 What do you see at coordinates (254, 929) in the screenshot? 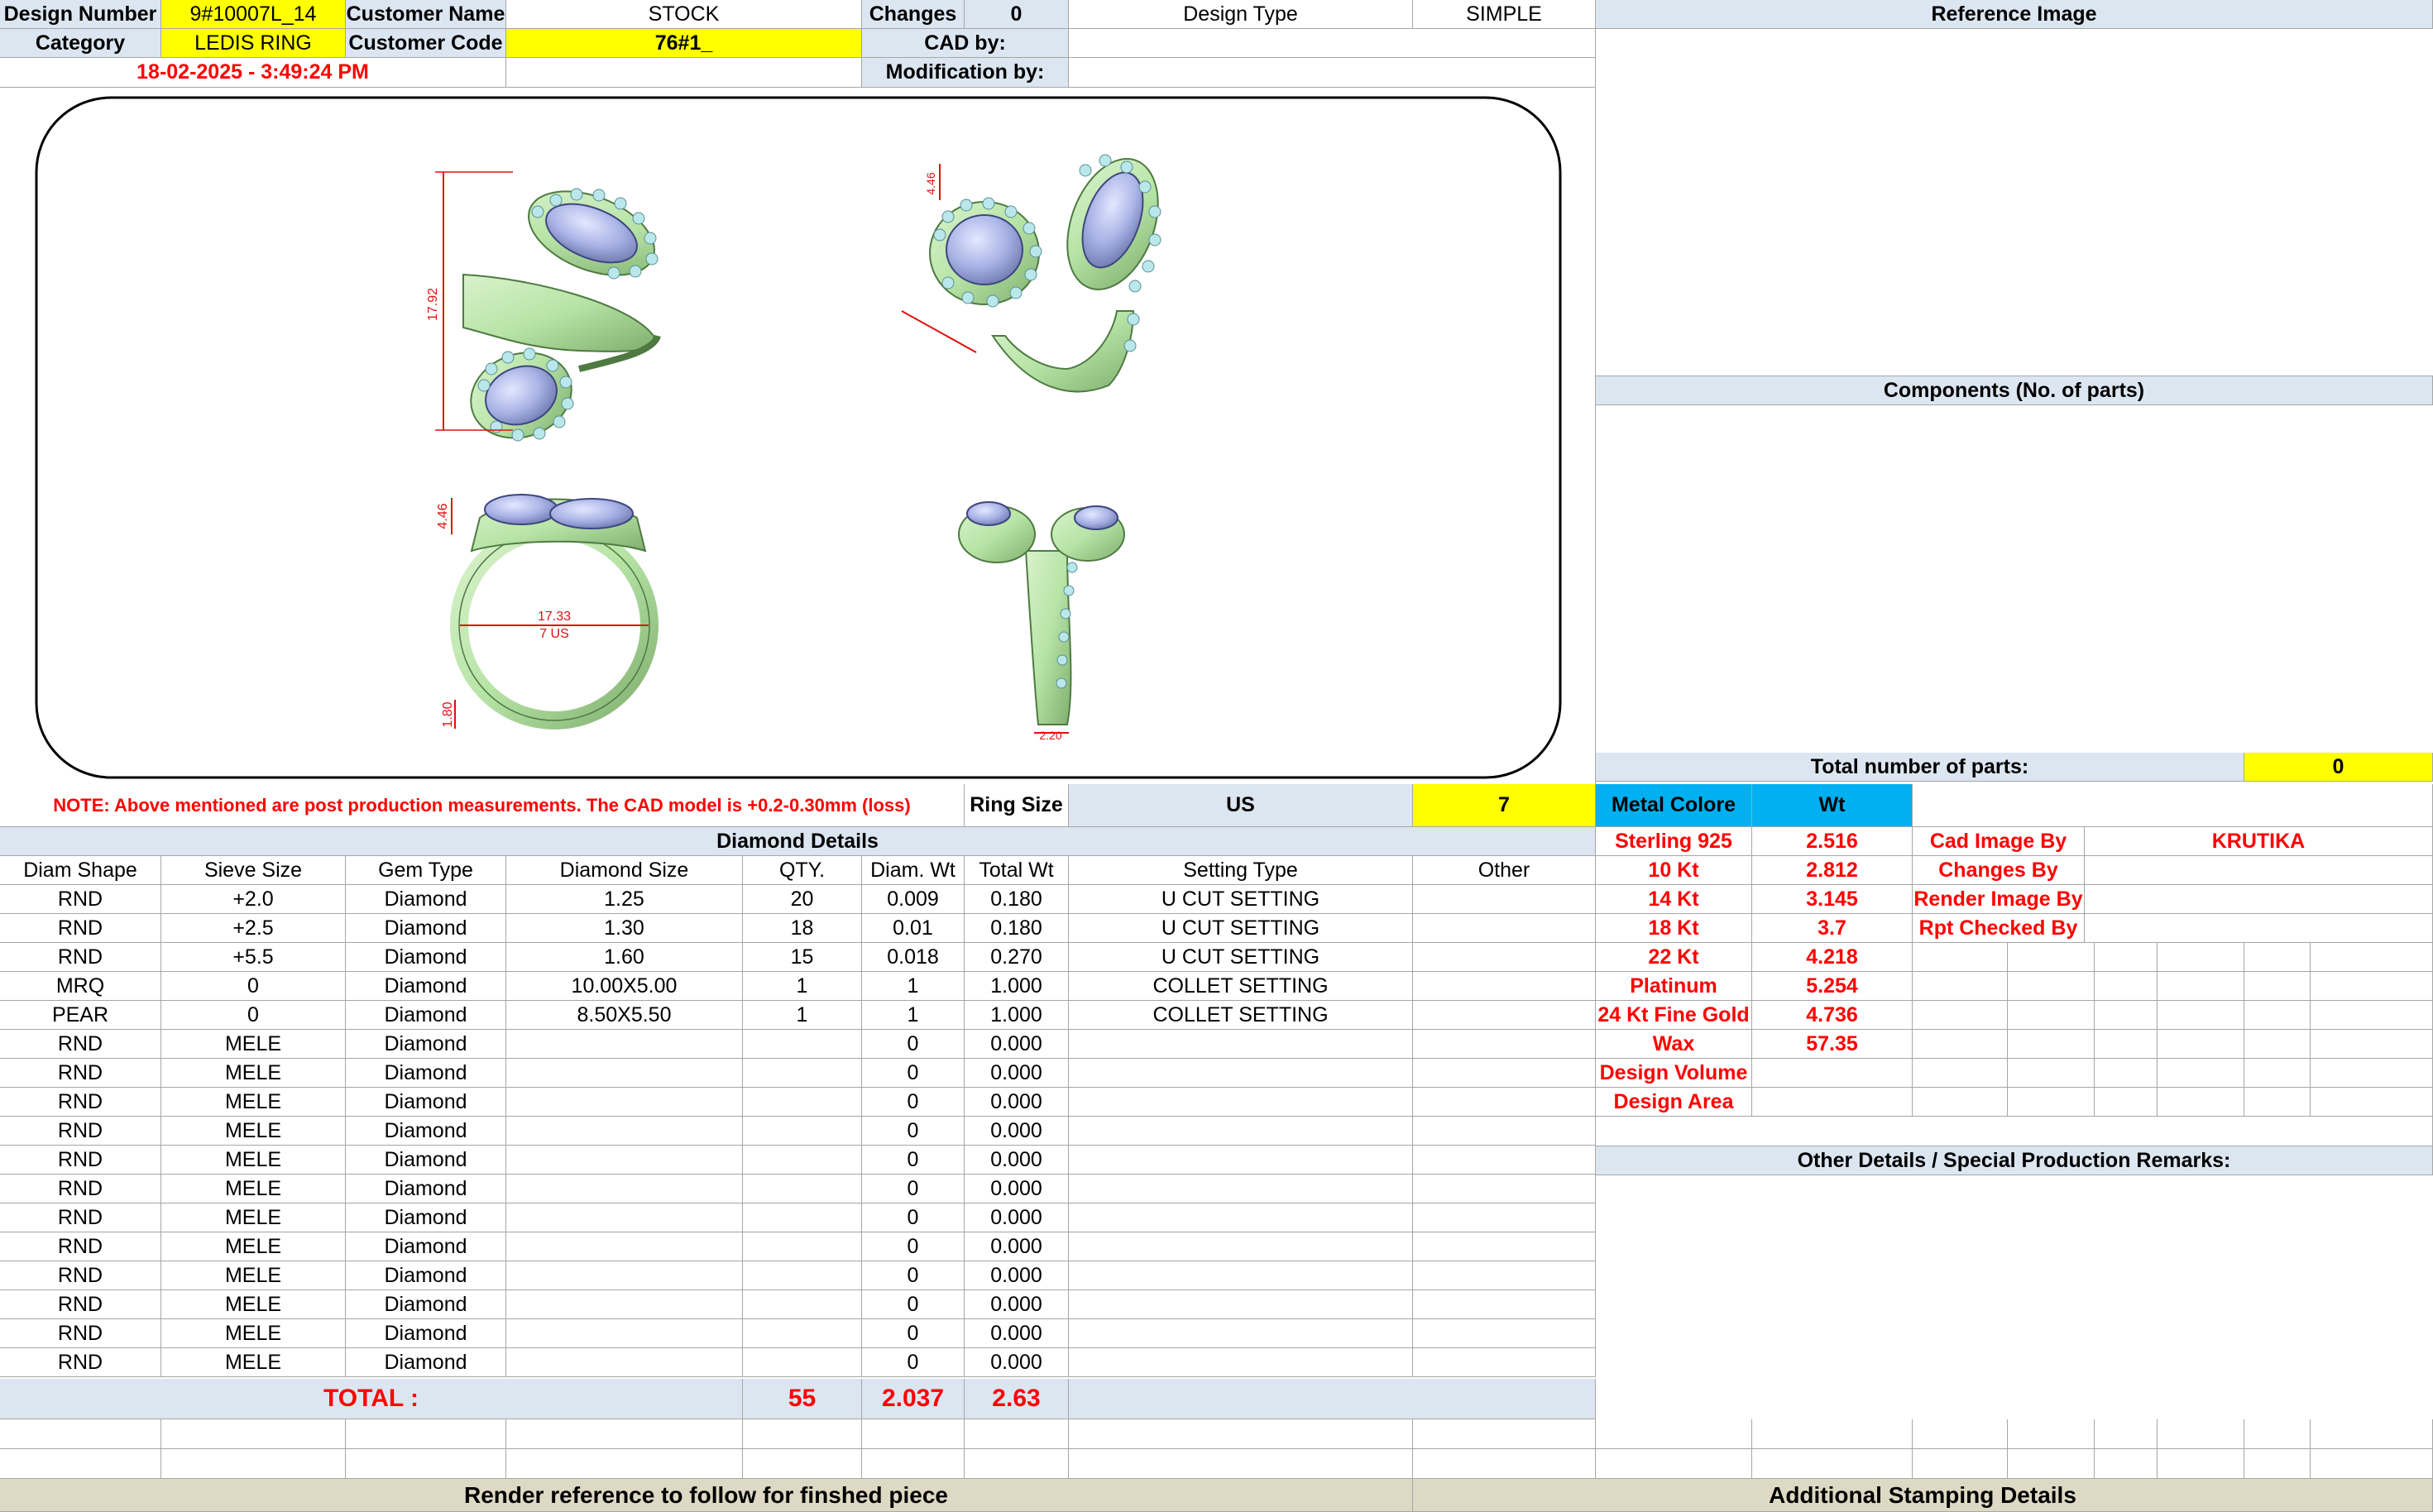
I see `cell-sieve-size: +2.5` at bounding box center [254, 929].